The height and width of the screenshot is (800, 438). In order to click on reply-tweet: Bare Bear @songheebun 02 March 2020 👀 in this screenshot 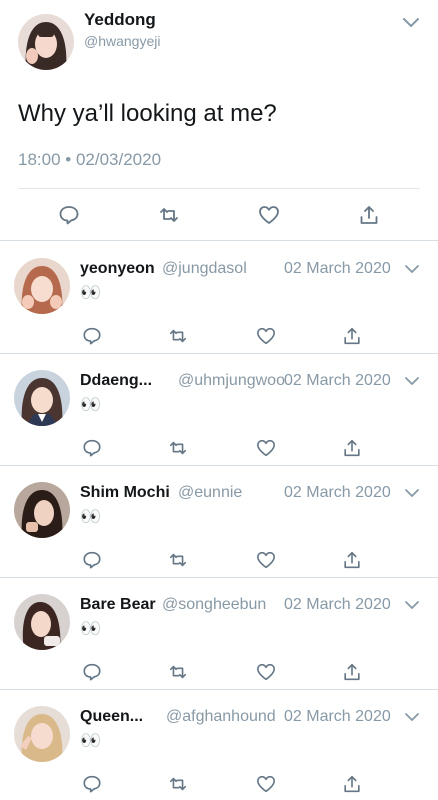, I will do `click(219, 634)`.